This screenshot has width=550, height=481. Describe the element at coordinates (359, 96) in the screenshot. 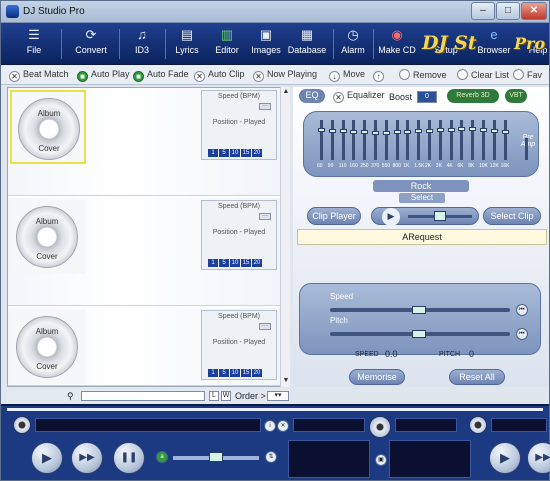

I see `equalizer-toggle: ✕ Equalizer` at that location.